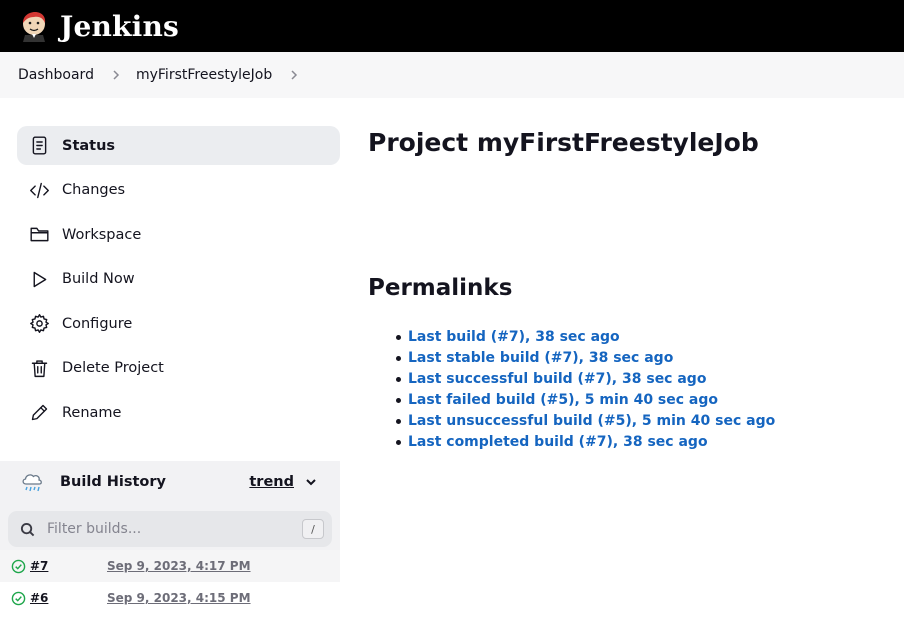 The height and width of the screenshot is (624, 904). I want to click on build-filter-wrapper: /, so click(170, 526).